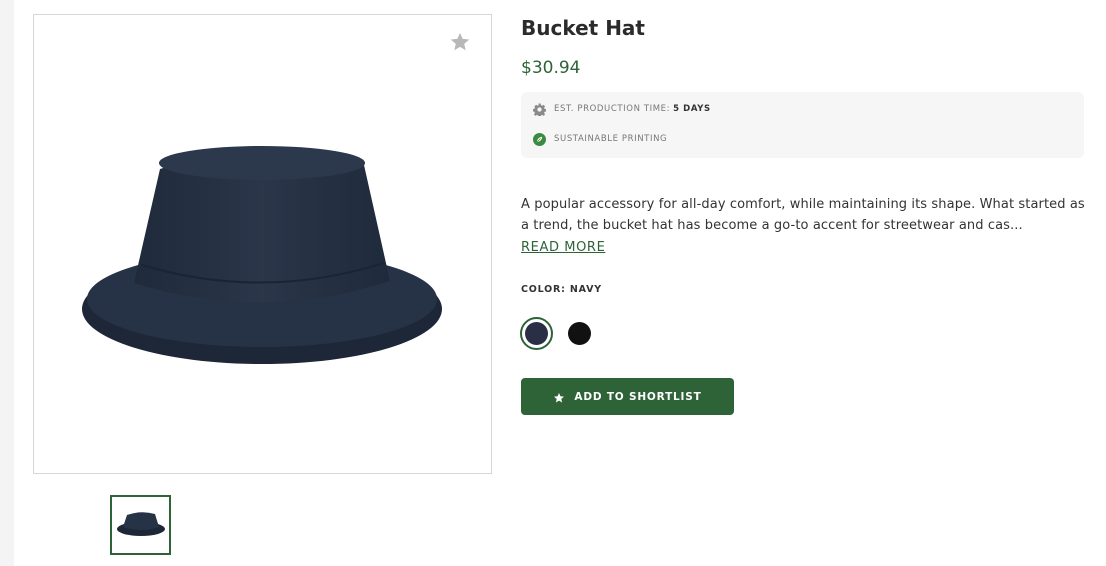 Image resolution: width=1106 pixels, height=566 pixels. I want to click on sustainable-row: SUSTAINABLE PRINTING, so click(600, 139).